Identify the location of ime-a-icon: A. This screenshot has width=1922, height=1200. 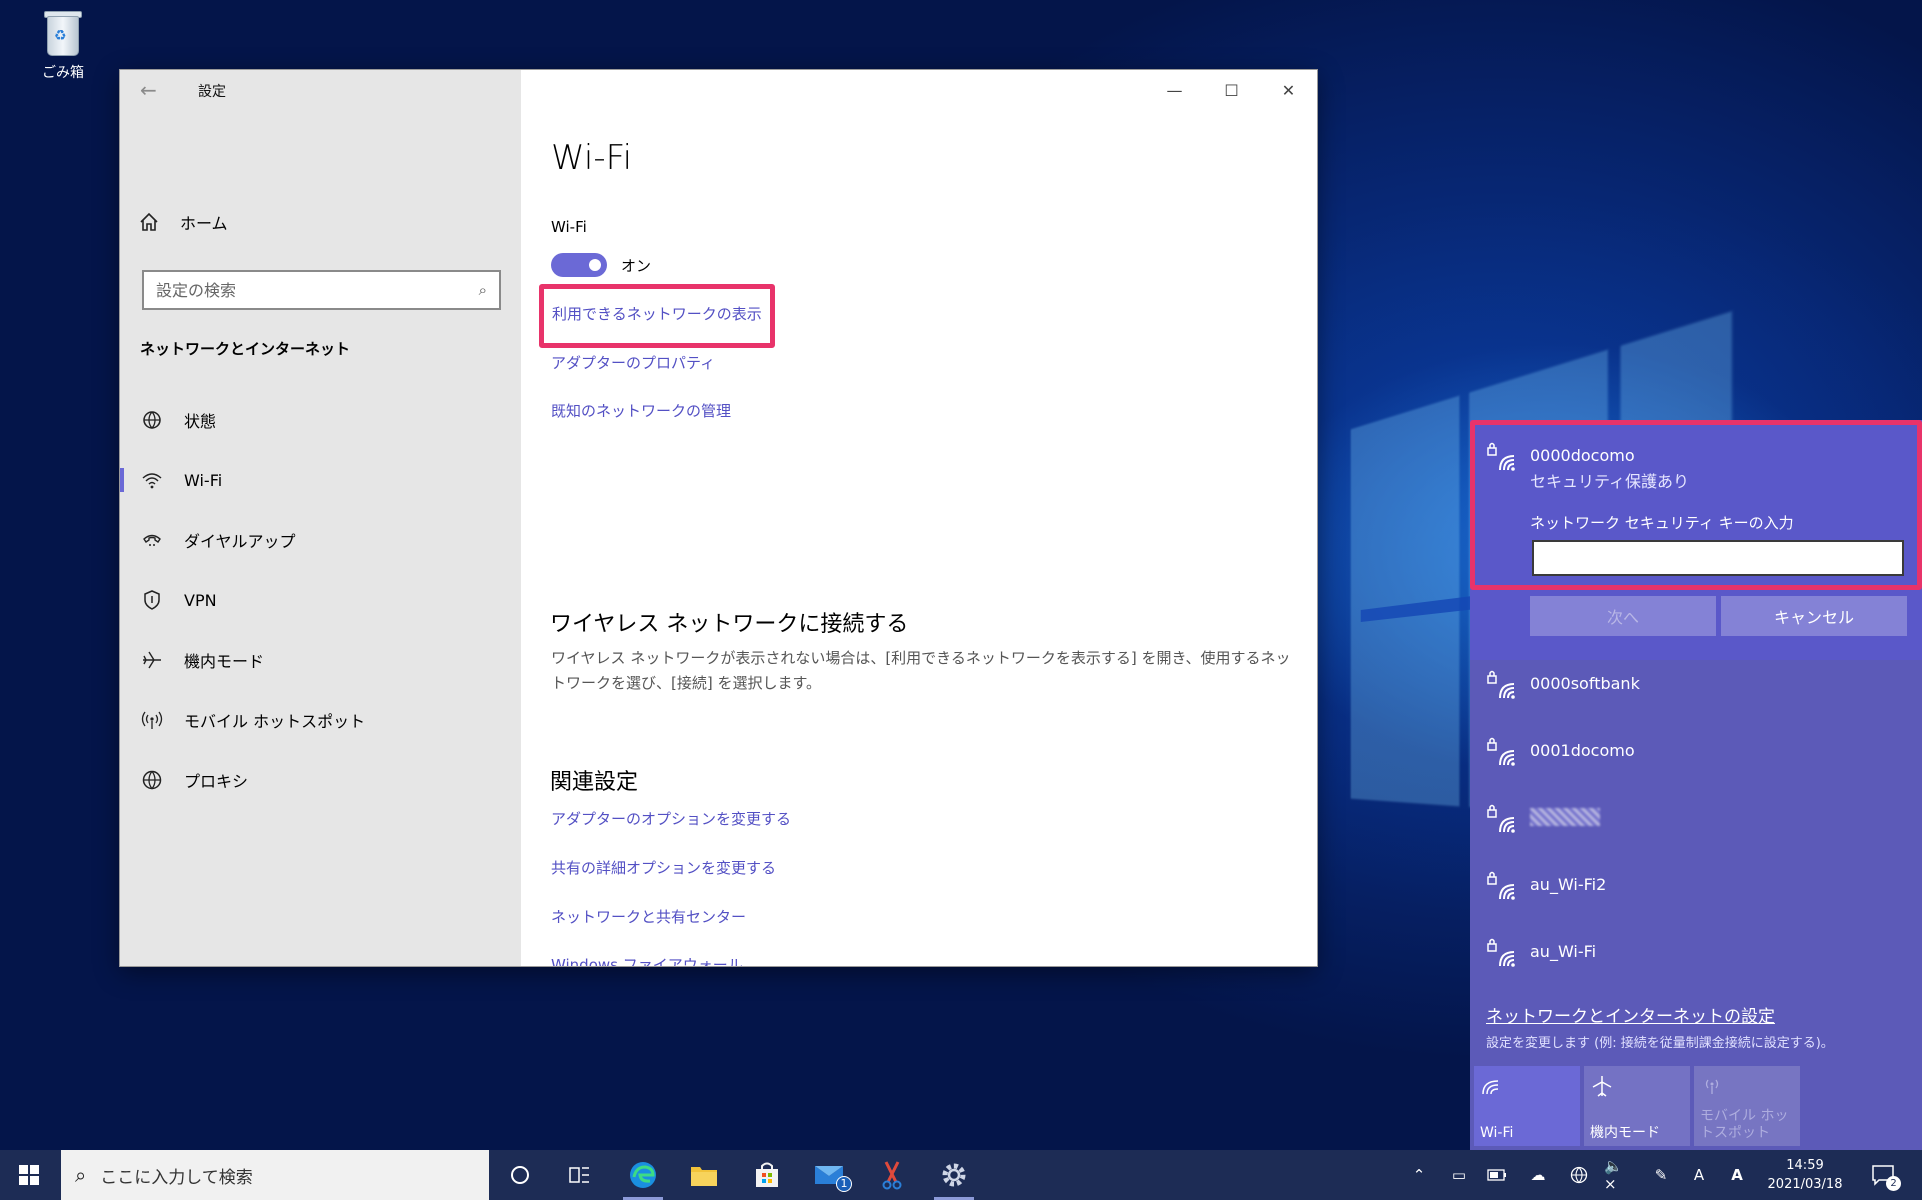
(1737, 1175).